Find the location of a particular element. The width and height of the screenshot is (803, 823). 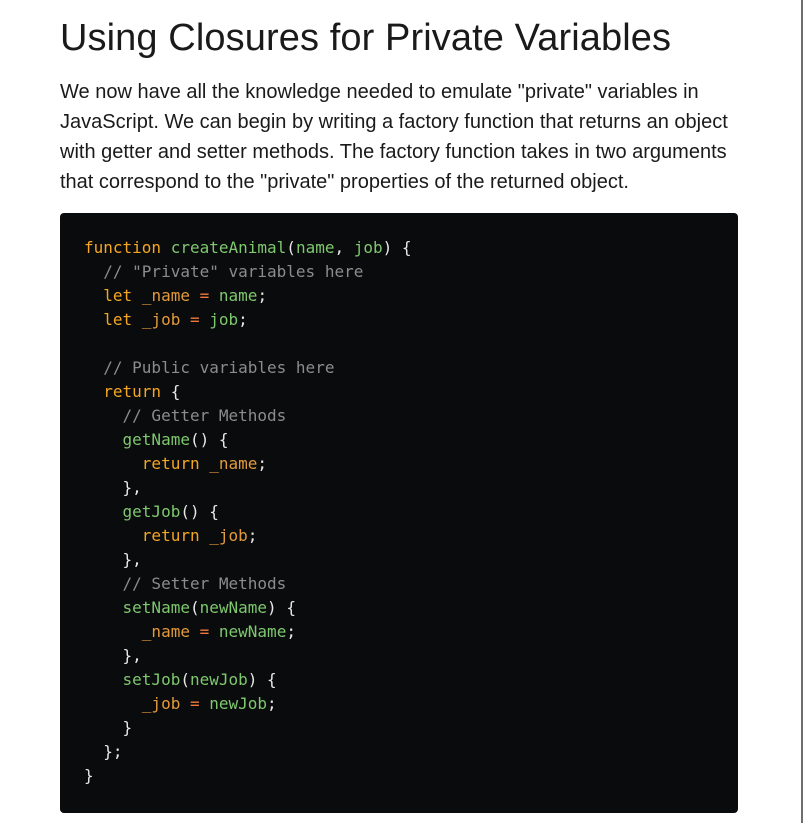

code-function-name: createAnimal is located at coordinates (228, 247).